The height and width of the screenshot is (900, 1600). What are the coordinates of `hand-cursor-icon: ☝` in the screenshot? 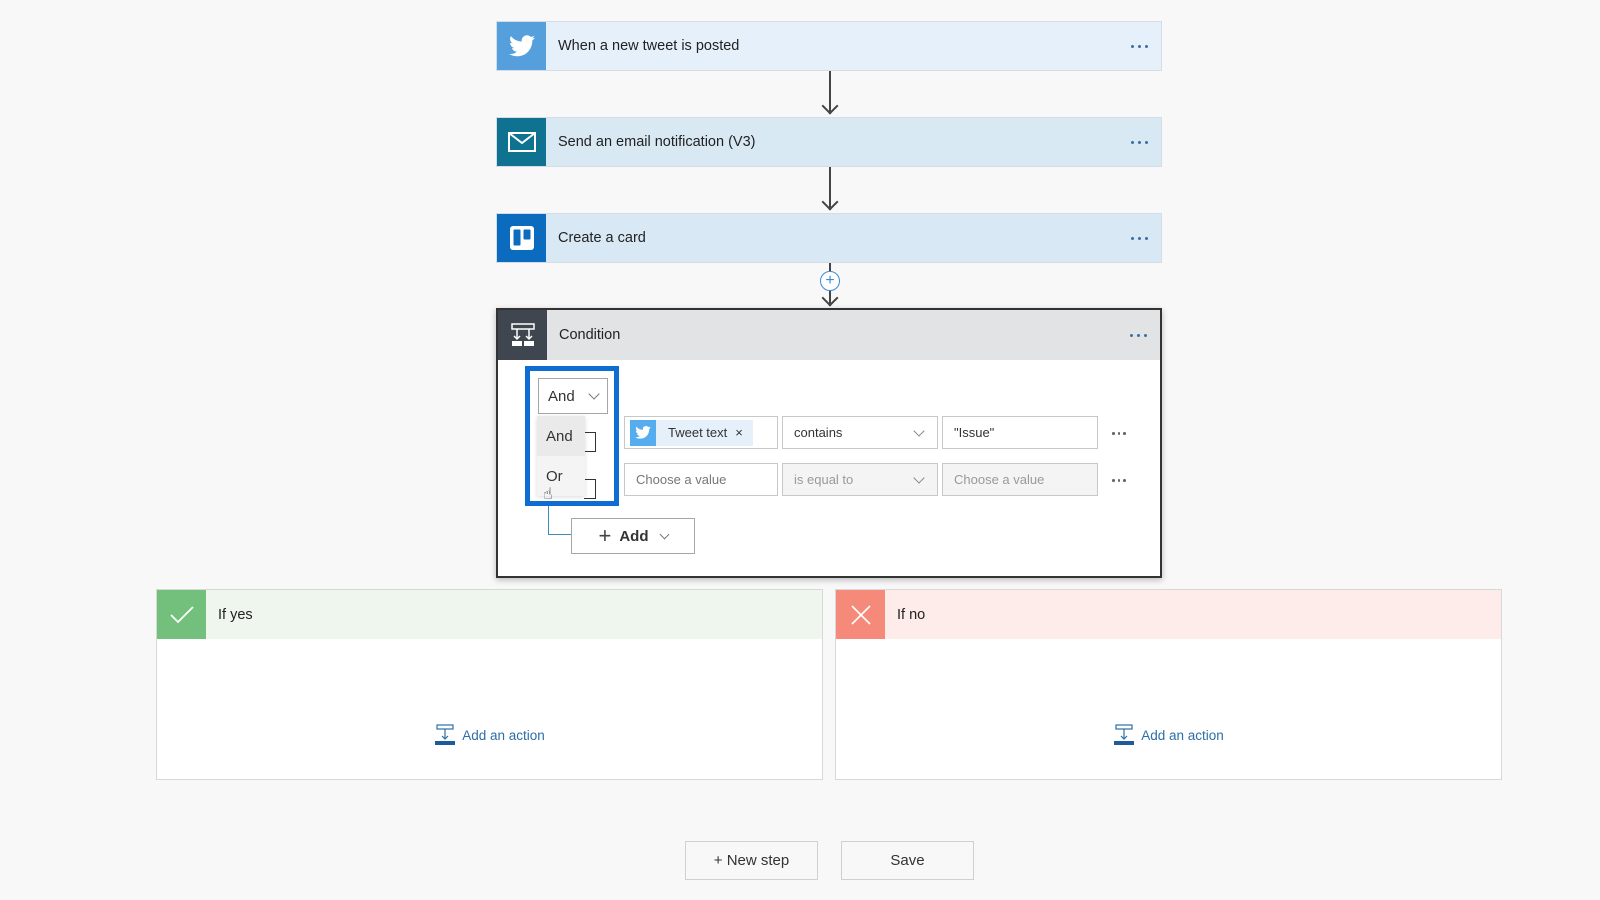 It's located at (548, 494).